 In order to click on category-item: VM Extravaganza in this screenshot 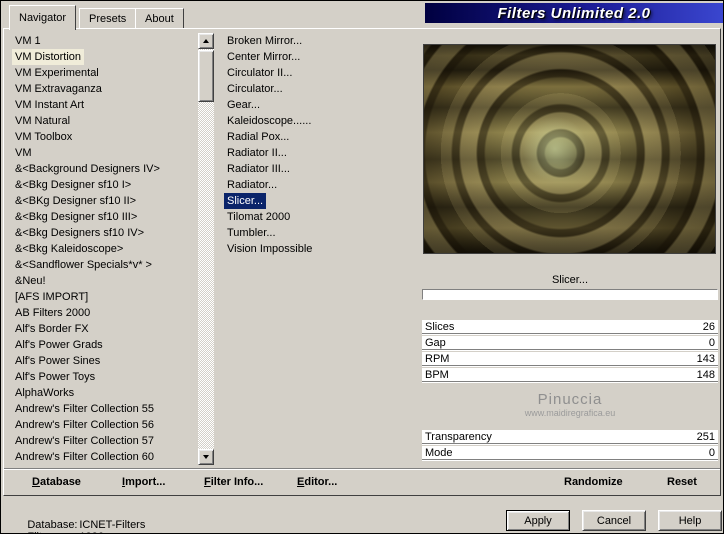, I will do `click(58, 89)`.